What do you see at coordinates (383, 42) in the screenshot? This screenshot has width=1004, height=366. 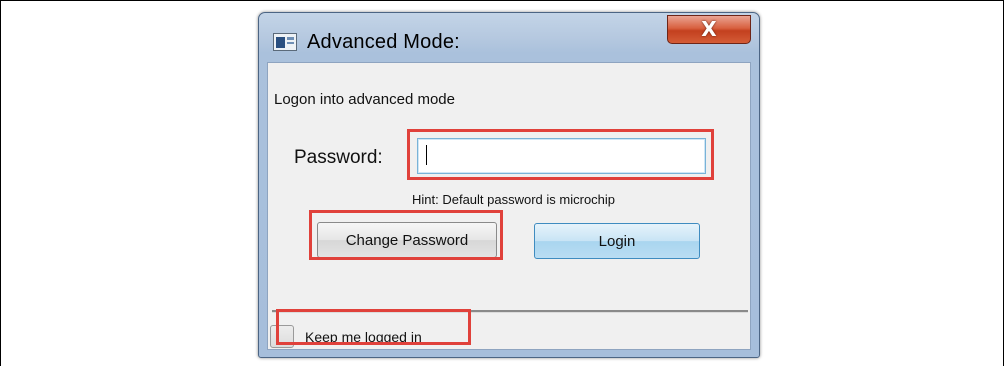 I see `window-title: Advanced Mode:` at bounding box center [383, 42].